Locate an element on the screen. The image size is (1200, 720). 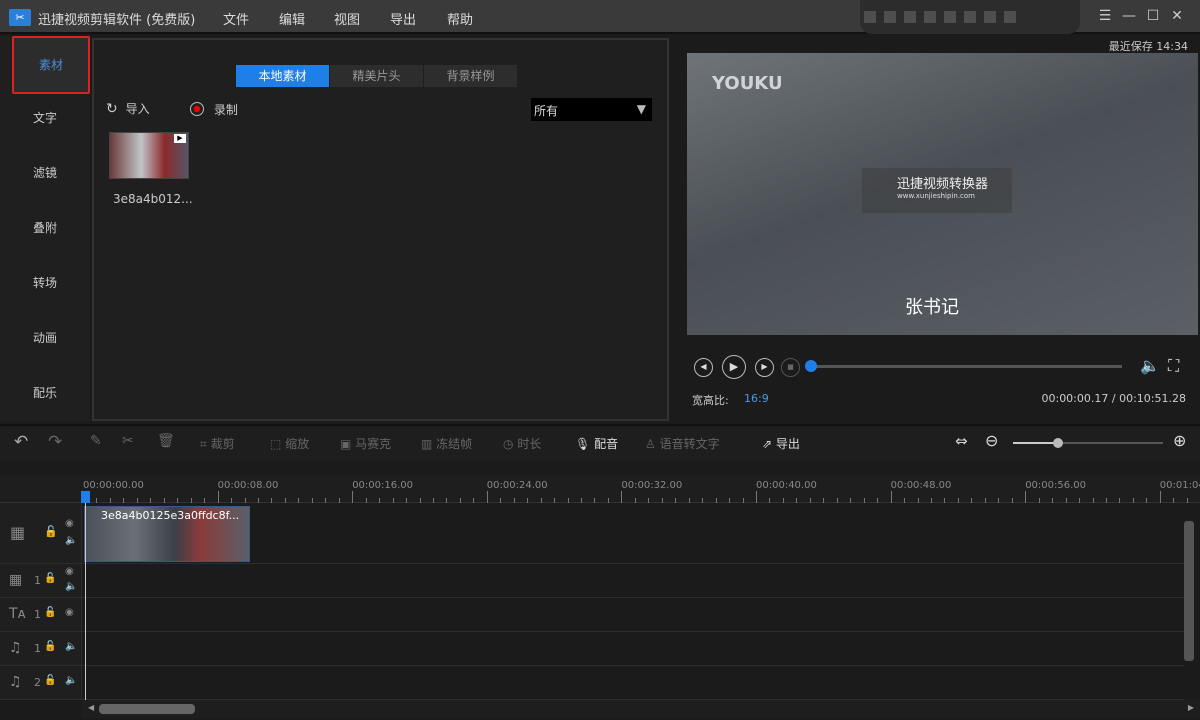
watermark: 迅捷视频转换器 www.xunjieshipin.com is located at coordinates (937, 190).